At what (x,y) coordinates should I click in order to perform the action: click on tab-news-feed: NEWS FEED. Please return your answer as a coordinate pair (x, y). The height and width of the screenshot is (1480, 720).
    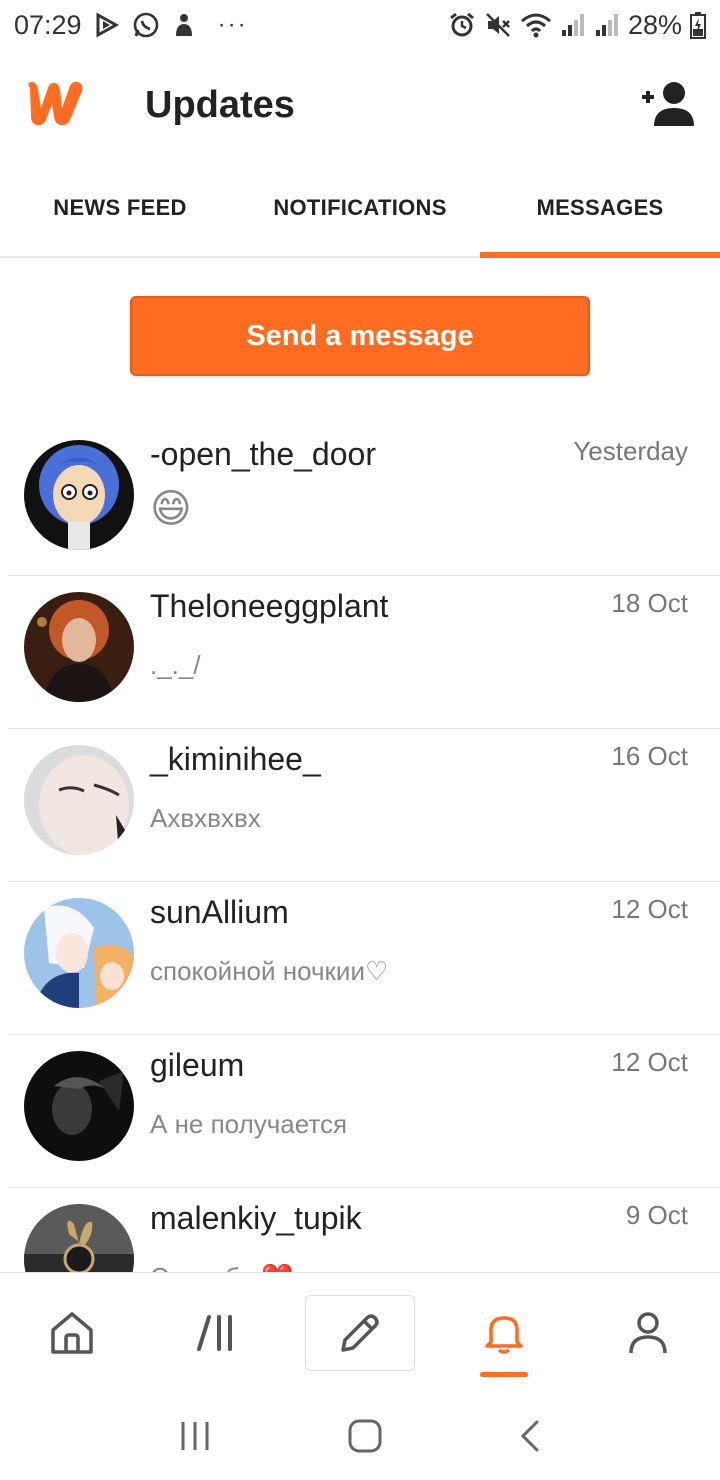
    Looking at the image, I should click on (120, 208).